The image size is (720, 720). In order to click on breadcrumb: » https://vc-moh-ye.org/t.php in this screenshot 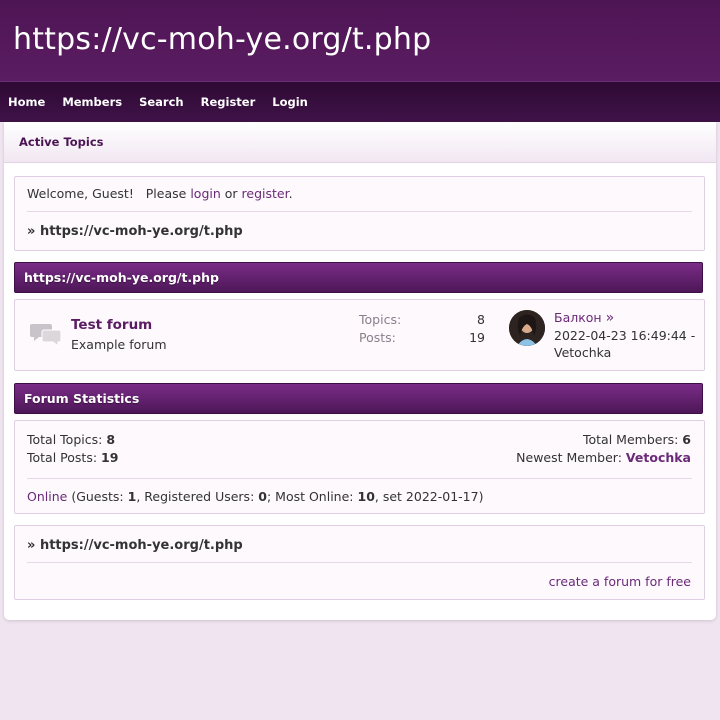, I will do `click(135, 231)`.